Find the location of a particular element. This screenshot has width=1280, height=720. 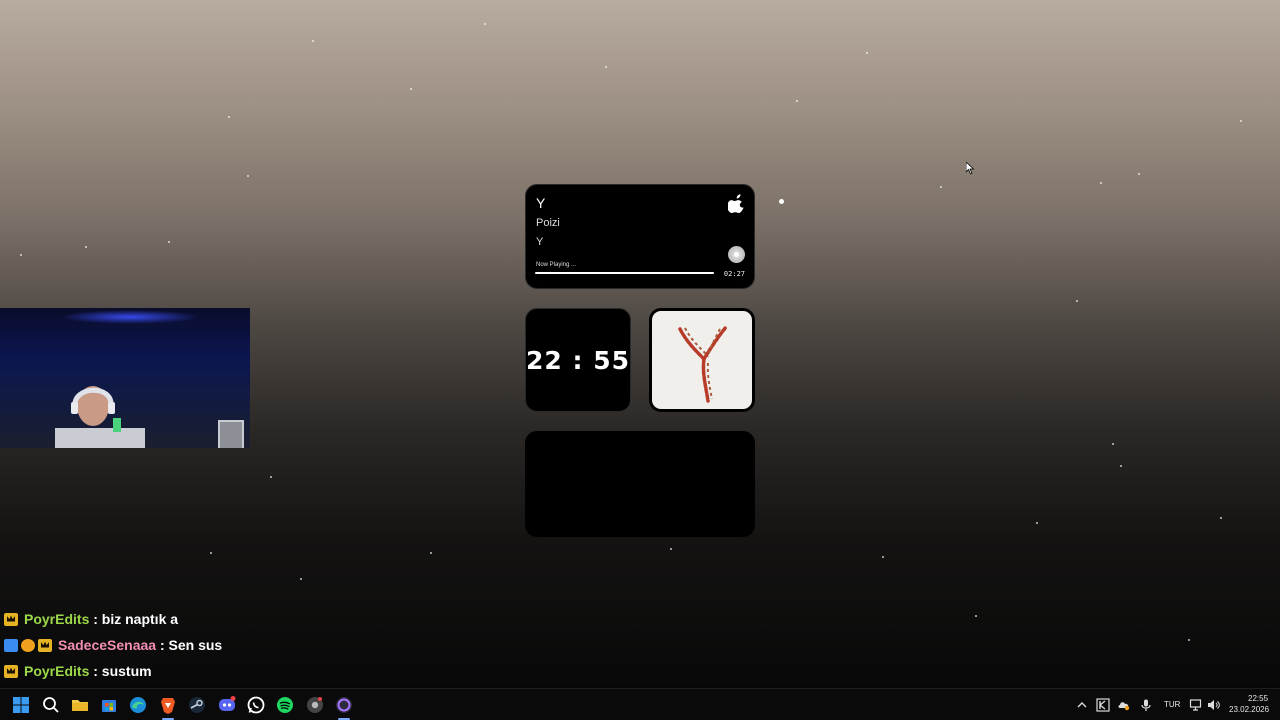

led-strip is located at coordinates (130, 317).